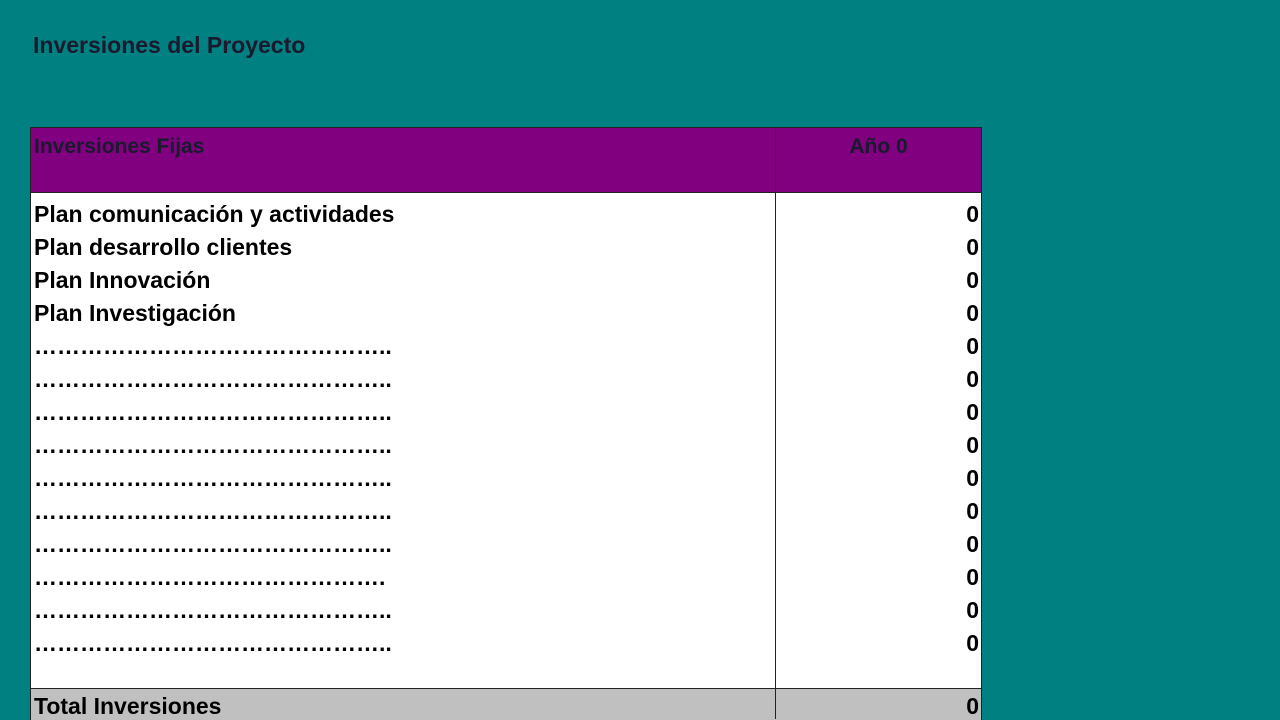  What do you see at coordinates (119, 146) in the screenshot?
I see `header-label: Inversiones Fijas` at bounding box center [119, 146].